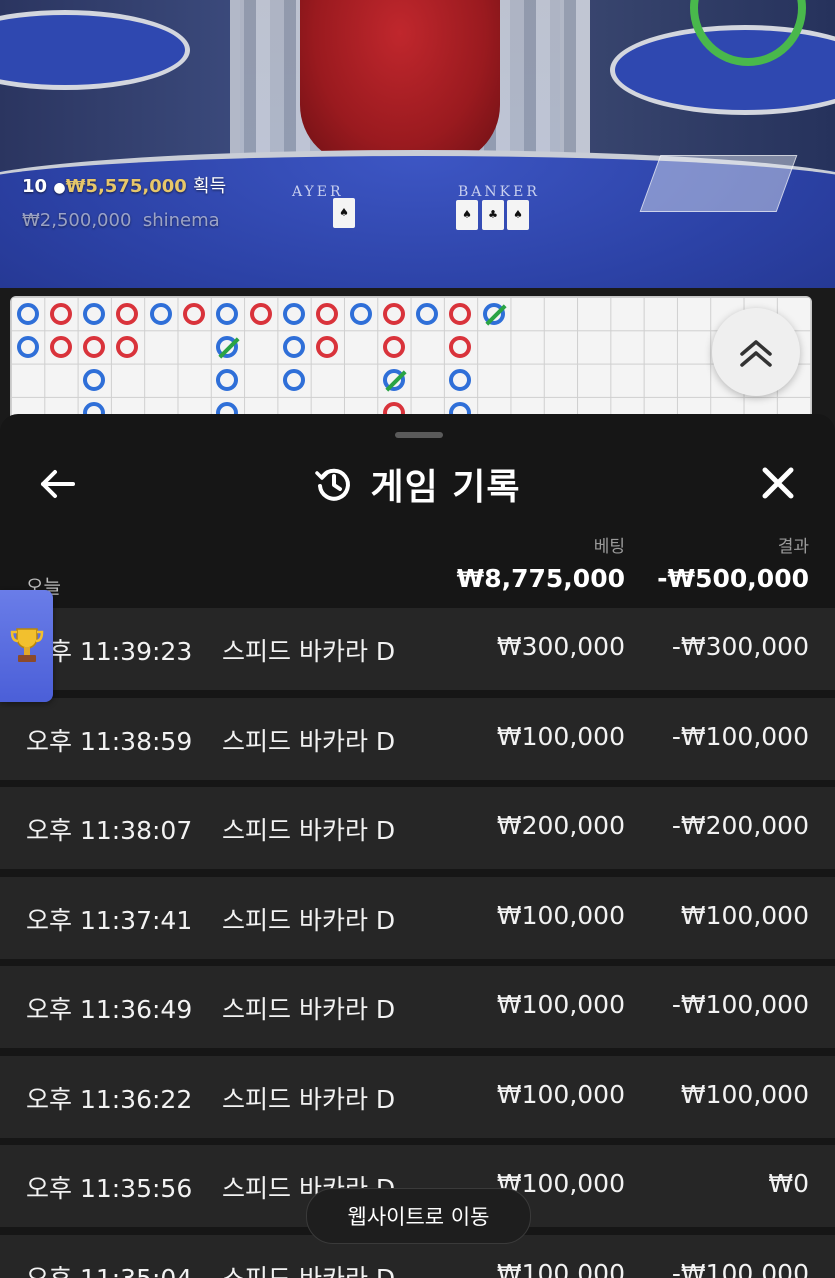 This screenshot has height=1278, width=835. I want to click on row-time: 오후 11:36:49, so click(109, 1009).